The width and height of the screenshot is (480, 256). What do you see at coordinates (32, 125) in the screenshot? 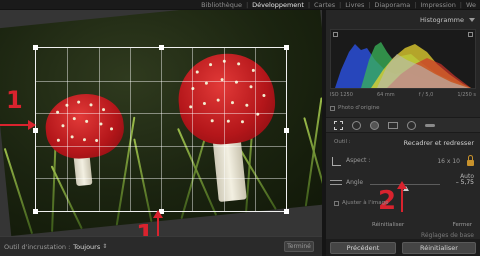
I see `annotation-arrowhead-left` at bounding box center [32, 125].